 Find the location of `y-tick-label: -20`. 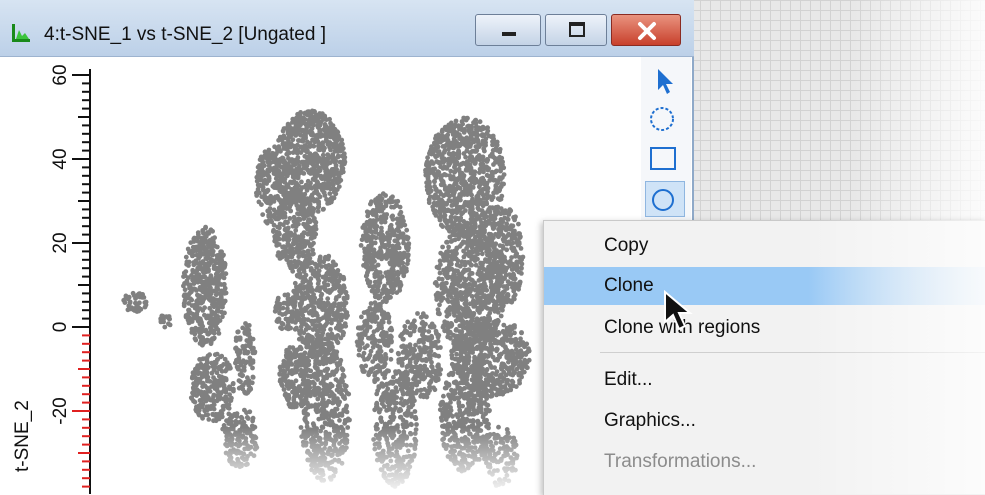

y-tick-label: -20 is located at coordinates (60, 410).